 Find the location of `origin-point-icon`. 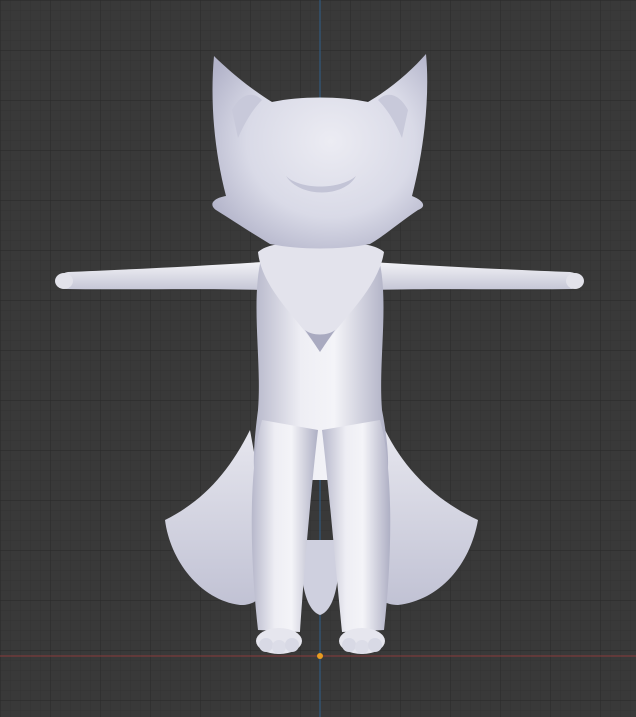

origin-point-icon is located at coordinates (320, 656).